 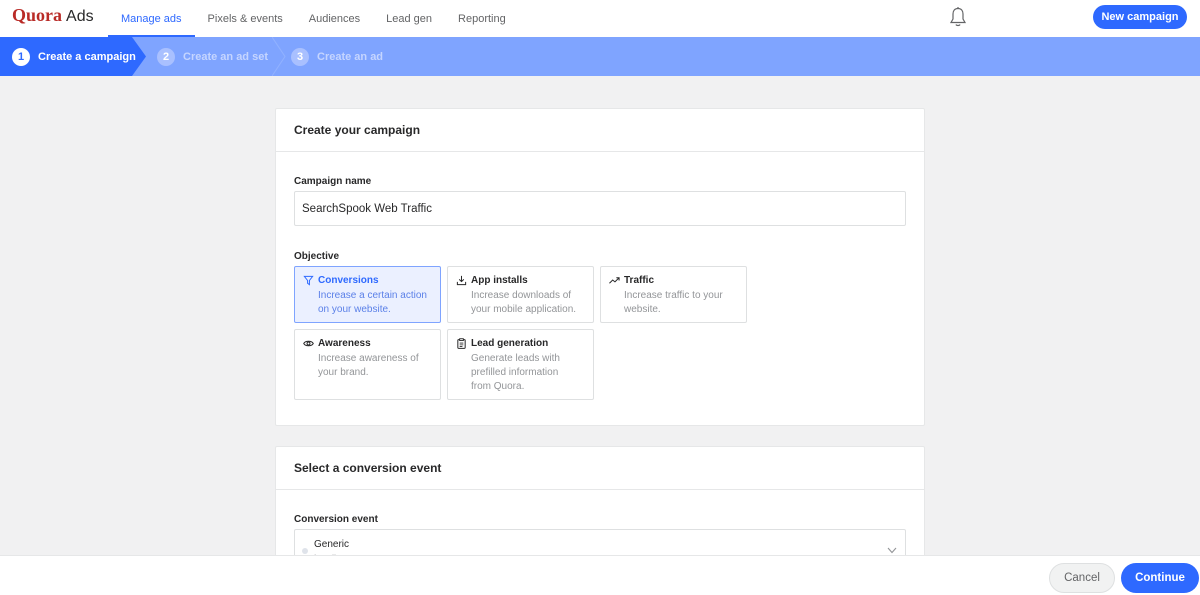 What do you see at coordinates (80, 16) in the screenshot?
I see `logo-product: Ads` at bounding box center [80, 16].